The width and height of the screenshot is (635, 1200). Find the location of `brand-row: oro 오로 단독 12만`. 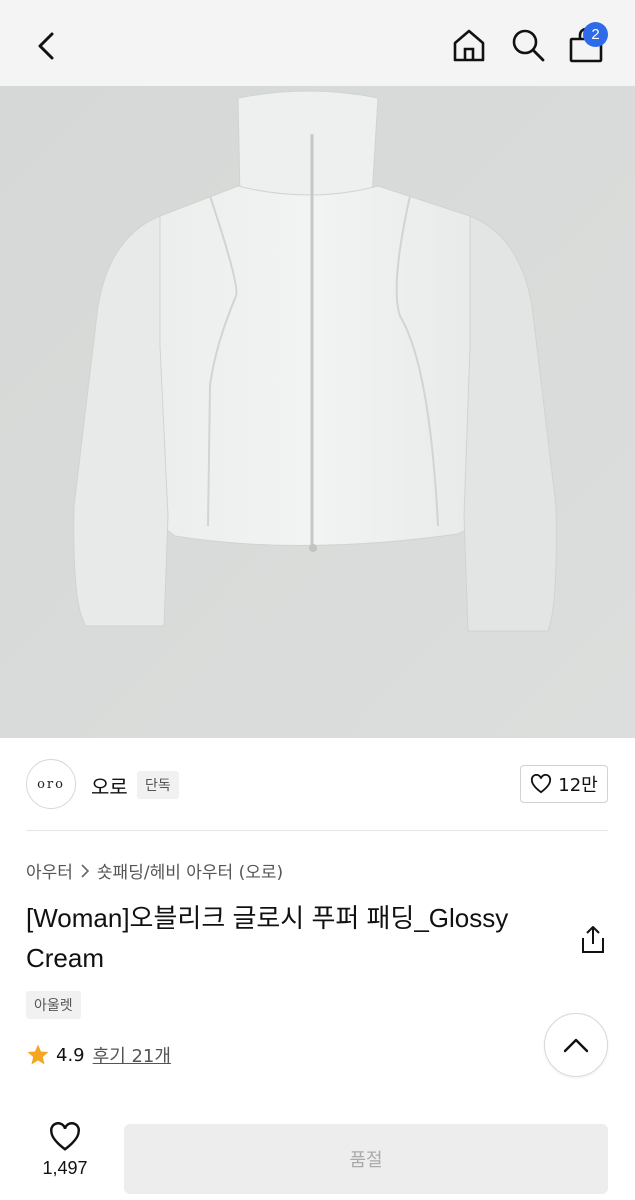

brand-row: oro 오로 단독 12만 is located at coordinates (317, 784).